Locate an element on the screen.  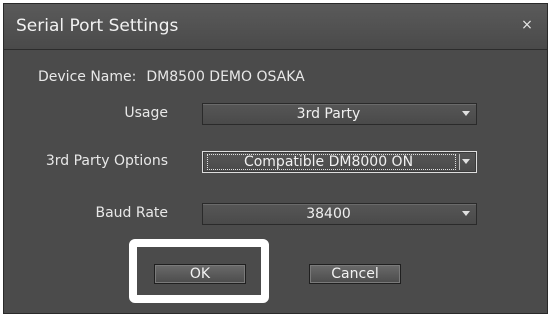
third-party-options-select-value: Compatible DM8000 ON is located at coordinates (328, 162).